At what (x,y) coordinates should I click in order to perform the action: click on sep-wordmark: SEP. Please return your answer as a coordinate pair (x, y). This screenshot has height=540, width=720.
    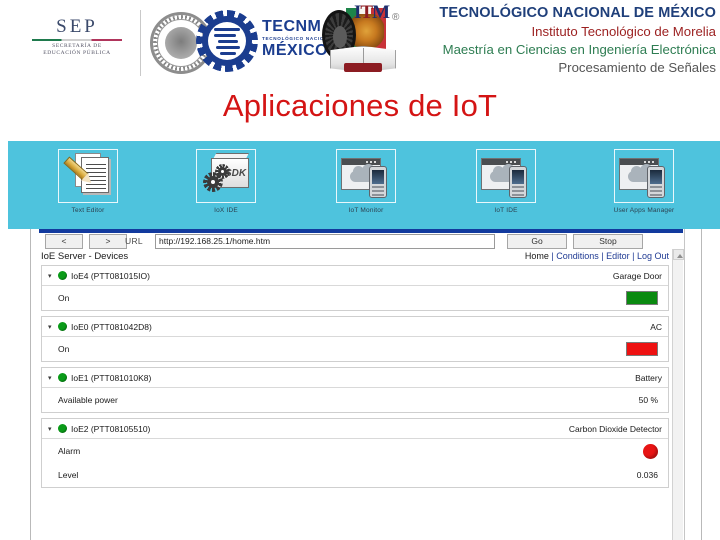
    Looking at the image, I should click on (77, 26).